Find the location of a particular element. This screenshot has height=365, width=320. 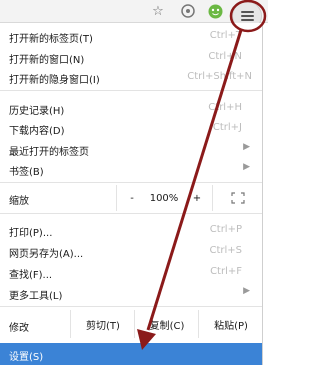

menu-item-settings: 设置(S) is located at coordinates (131, 354).